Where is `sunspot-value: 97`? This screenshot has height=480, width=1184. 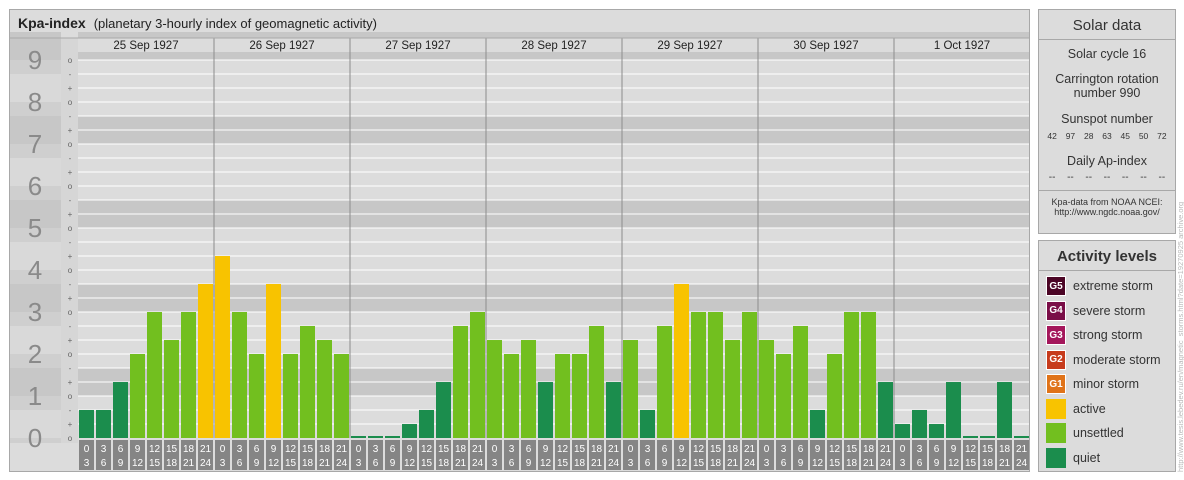
sunspot-value: 97 is located at coordinates (1070, 136).